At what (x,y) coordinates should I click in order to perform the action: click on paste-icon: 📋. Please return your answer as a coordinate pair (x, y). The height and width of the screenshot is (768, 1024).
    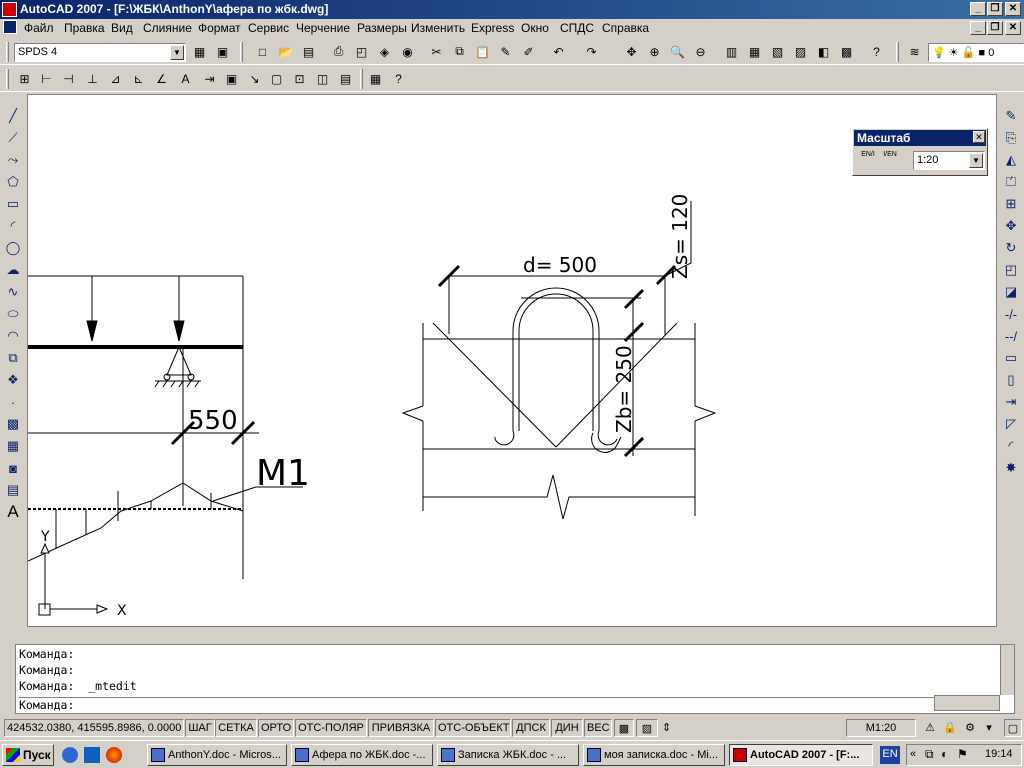
    Looking at the image, I should click on (482, 51).